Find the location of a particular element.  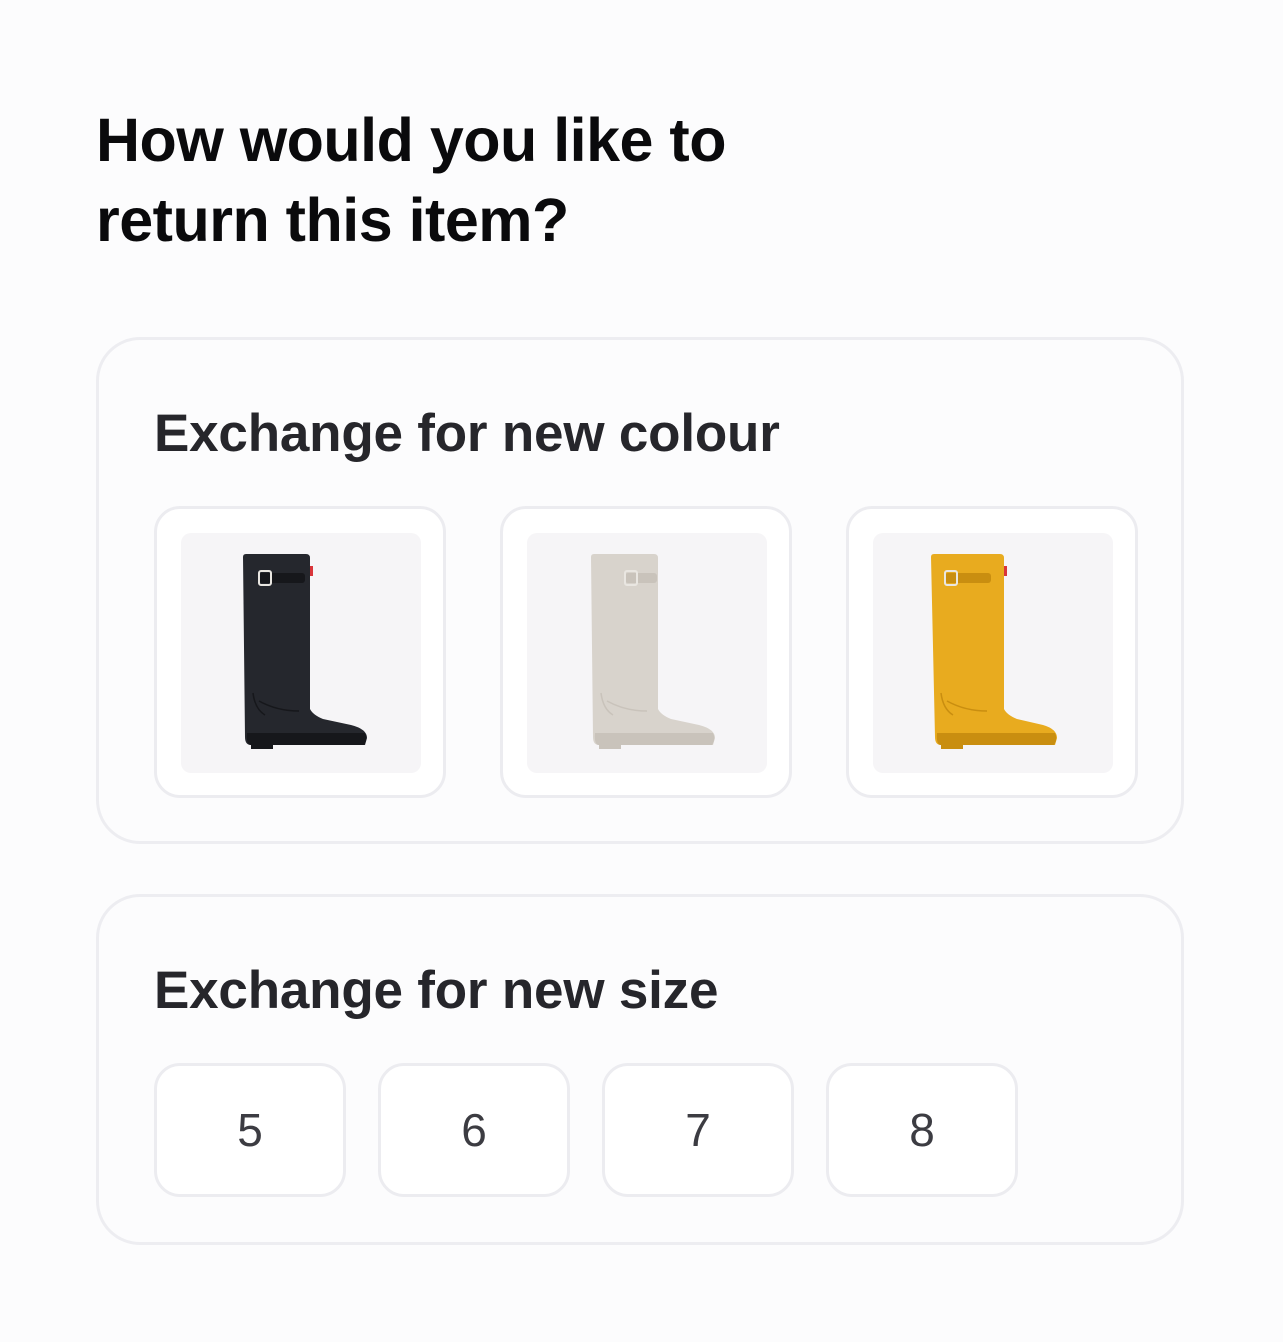

off-white-boot-image is located at coordinates (653, 651).